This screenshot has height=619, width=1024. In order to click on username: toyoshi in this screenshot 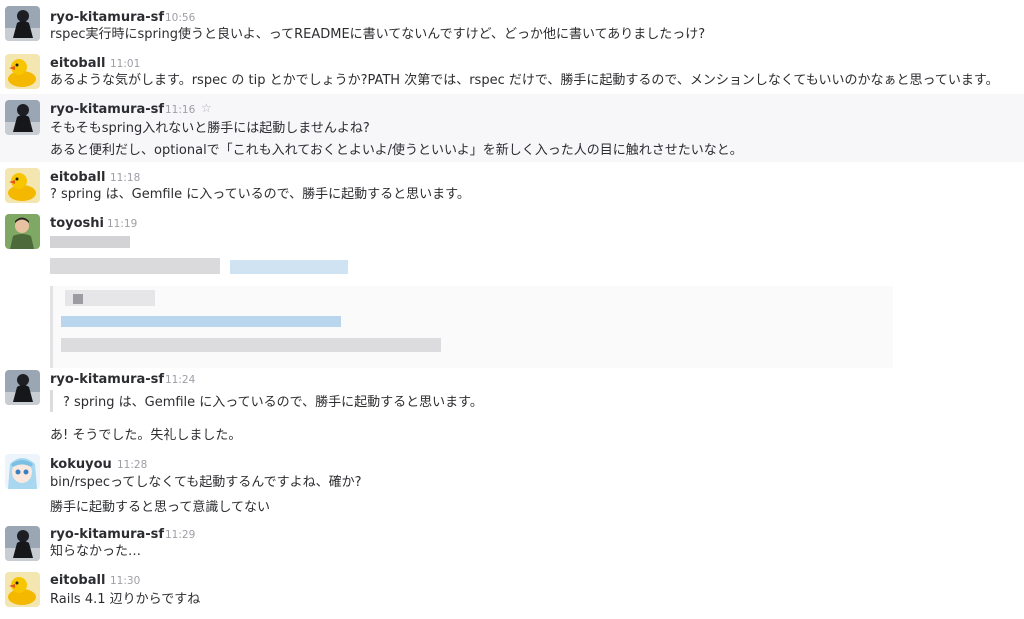, I will do `click(77, 223)`.